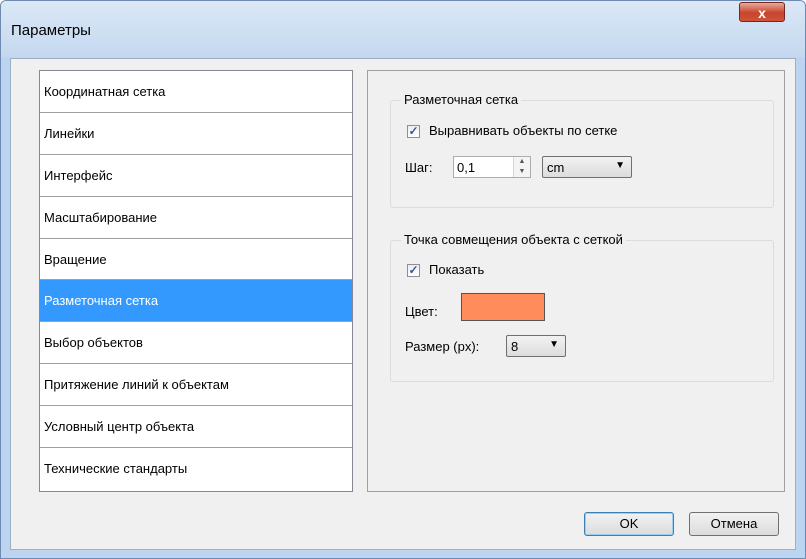  Describe the element at coordinates (51, 30) in the screenshot. I see `window-title: Параметры` at that location.